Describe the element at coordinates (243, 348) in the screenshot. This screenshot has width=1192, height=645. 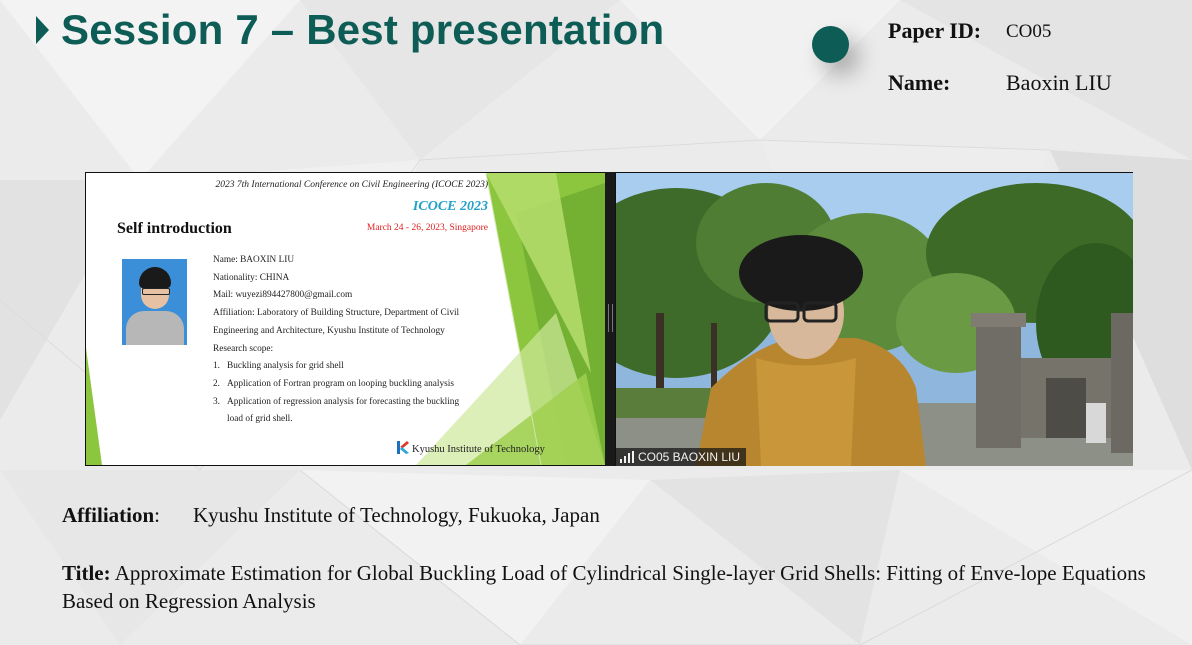
I see `info-scope-label: Research scope:` at that location.